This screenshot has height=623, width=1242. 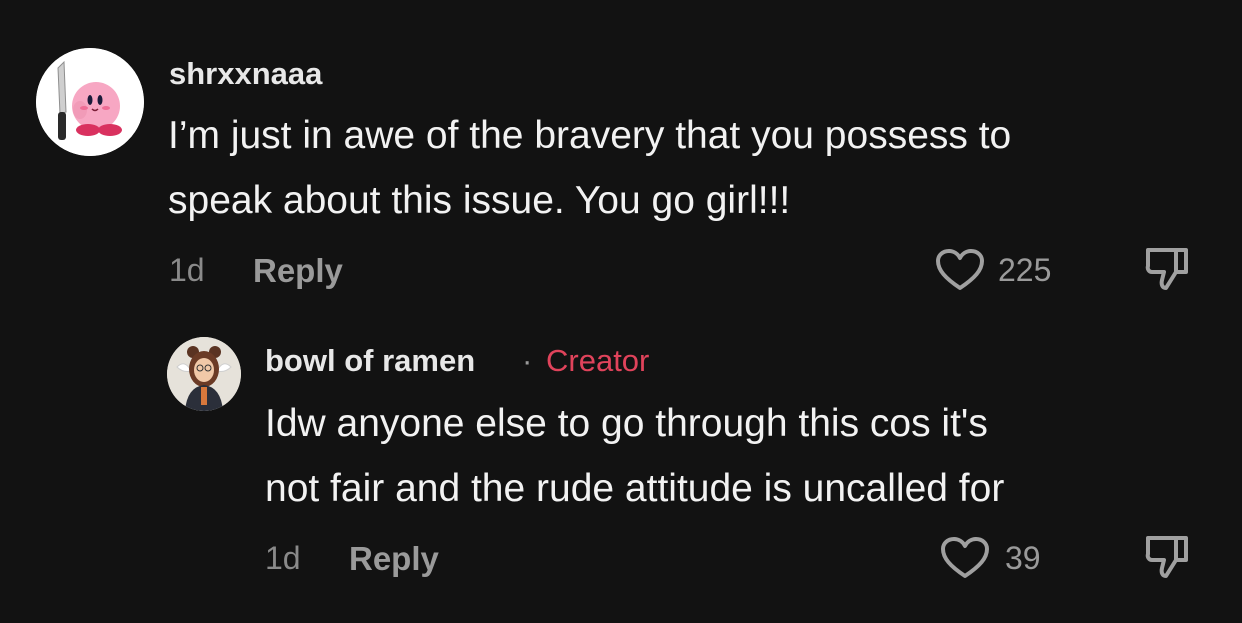 I want to click on comment-text-line-2: speak about this issue. You go girl!!!, so click(x=479, y=200).